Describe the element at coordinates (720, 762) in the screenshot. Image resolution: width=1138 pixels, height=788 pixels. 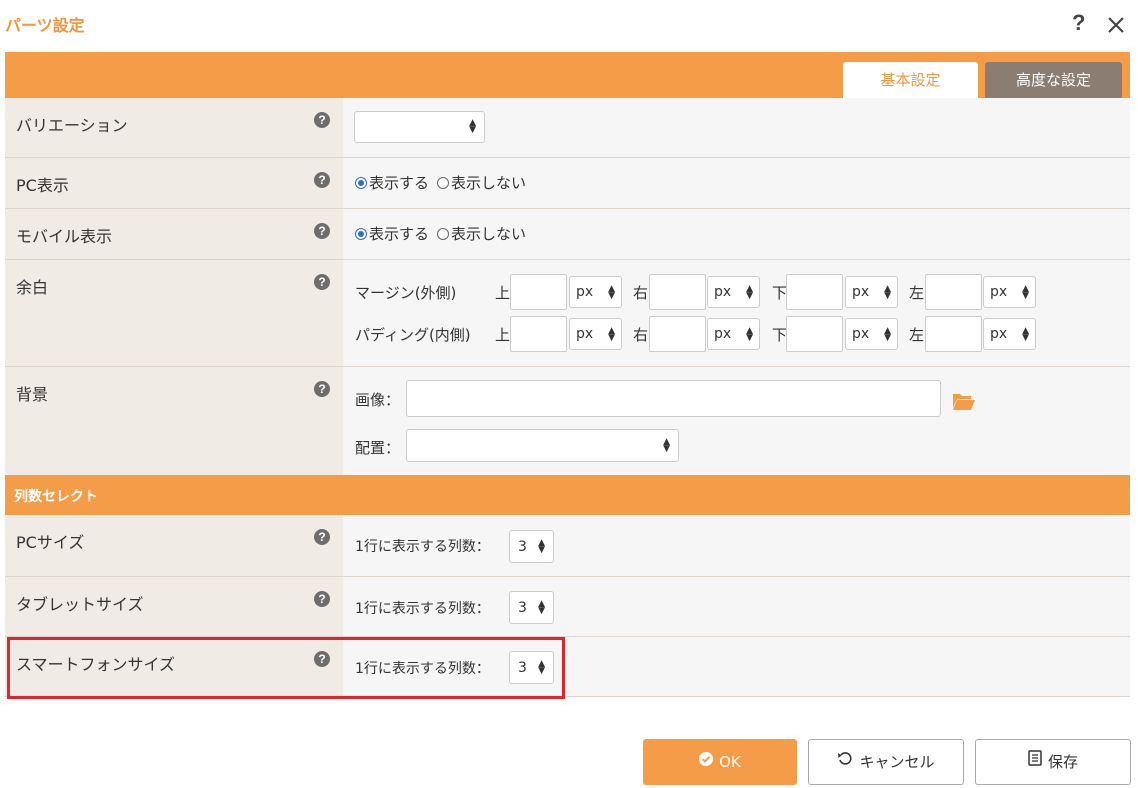
I see `ok-button: OK` at that location.